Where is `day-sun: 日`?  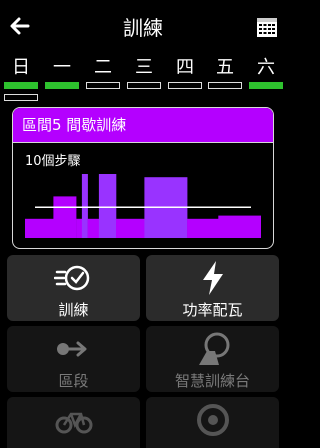
day-sun: 日 is located at coordinates (21, 79).